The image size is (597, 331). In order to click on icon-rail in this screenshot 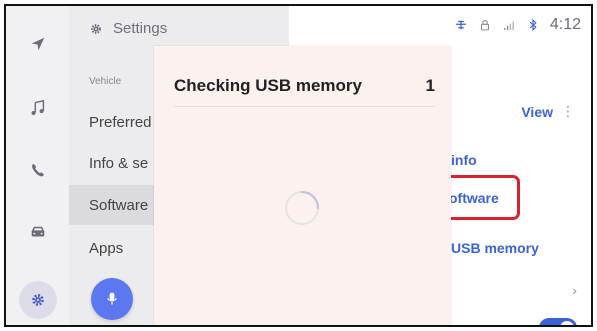, I will do `click(38, 165)`.